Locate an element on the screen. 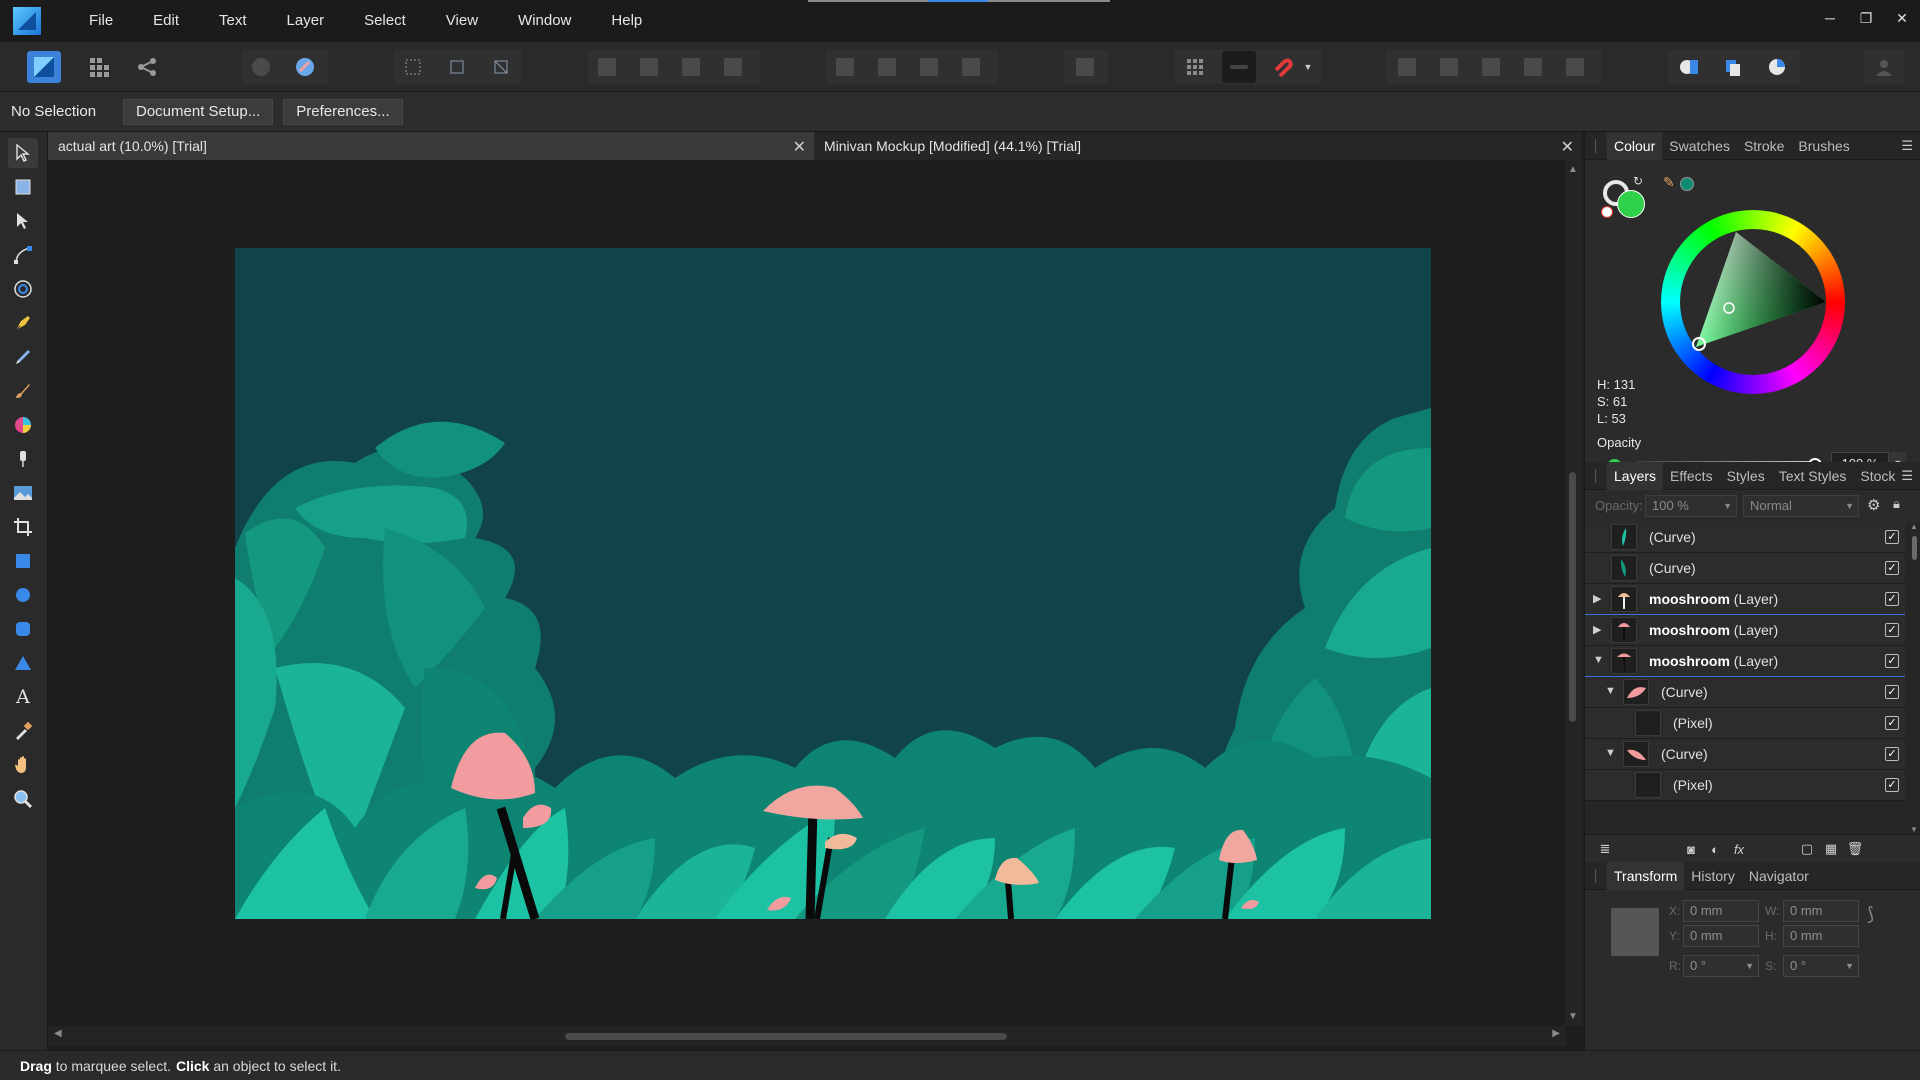 The height and width of the screenshot is (1080, 1920). layer-opacity-field: 100 % ▼ is located at coordinates (1691, 506).